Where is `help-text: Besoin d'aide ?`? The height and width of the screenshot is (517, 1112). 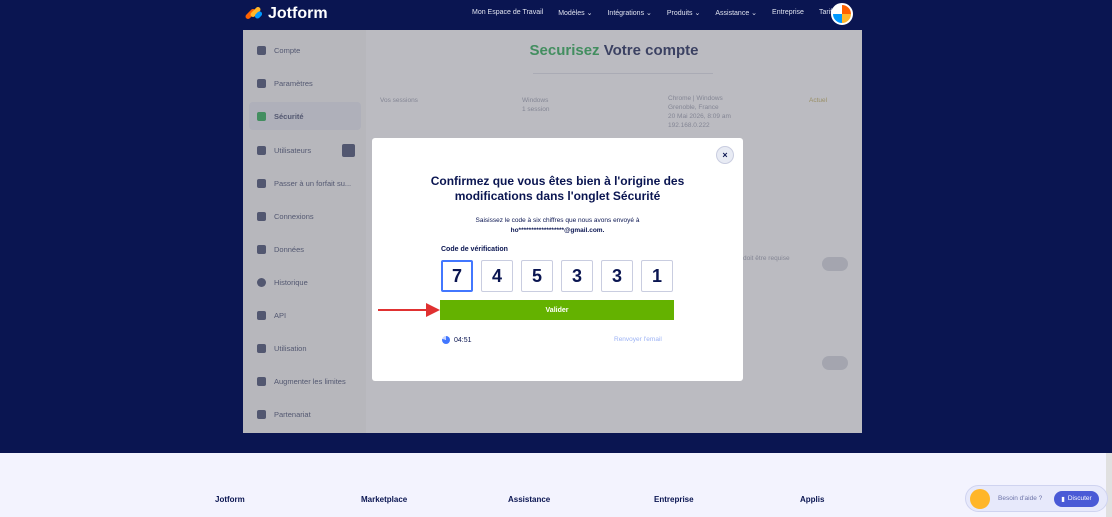
help-text: Besoin d'aide ? is located at coordinates (1020, 498).